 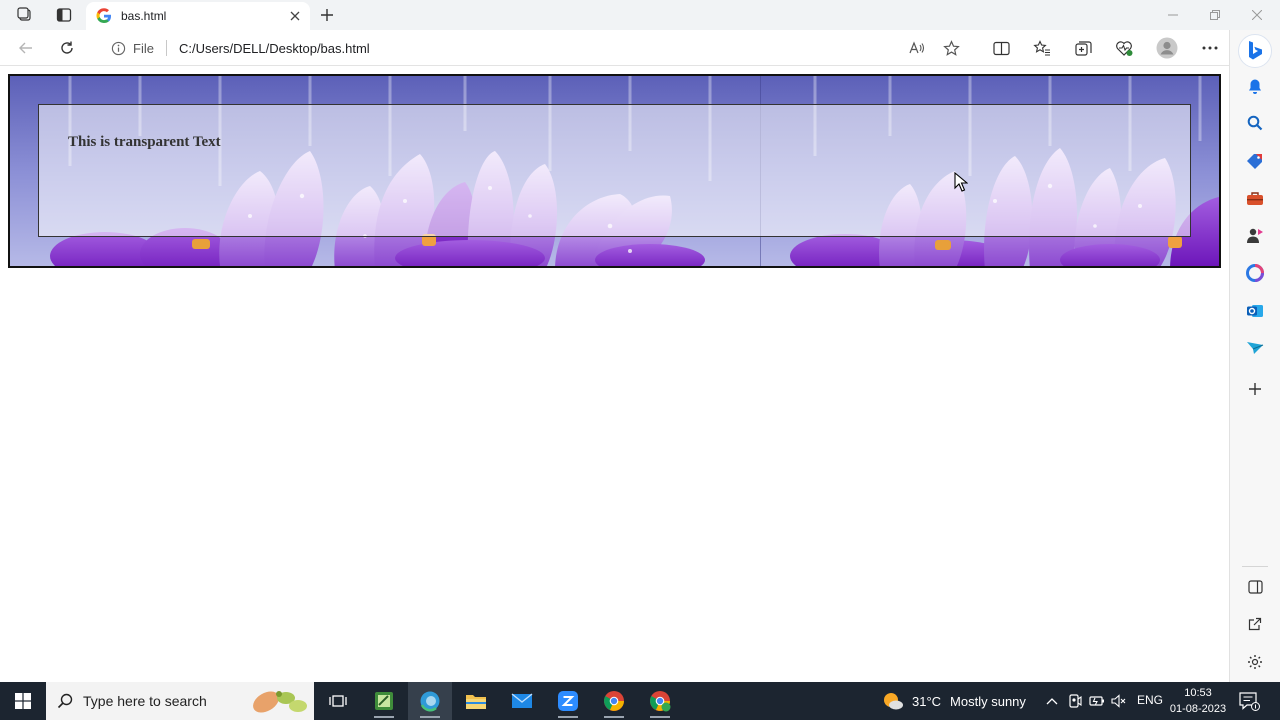 I want to click on tab-strip: bas.html, so click(x=640, y=15).